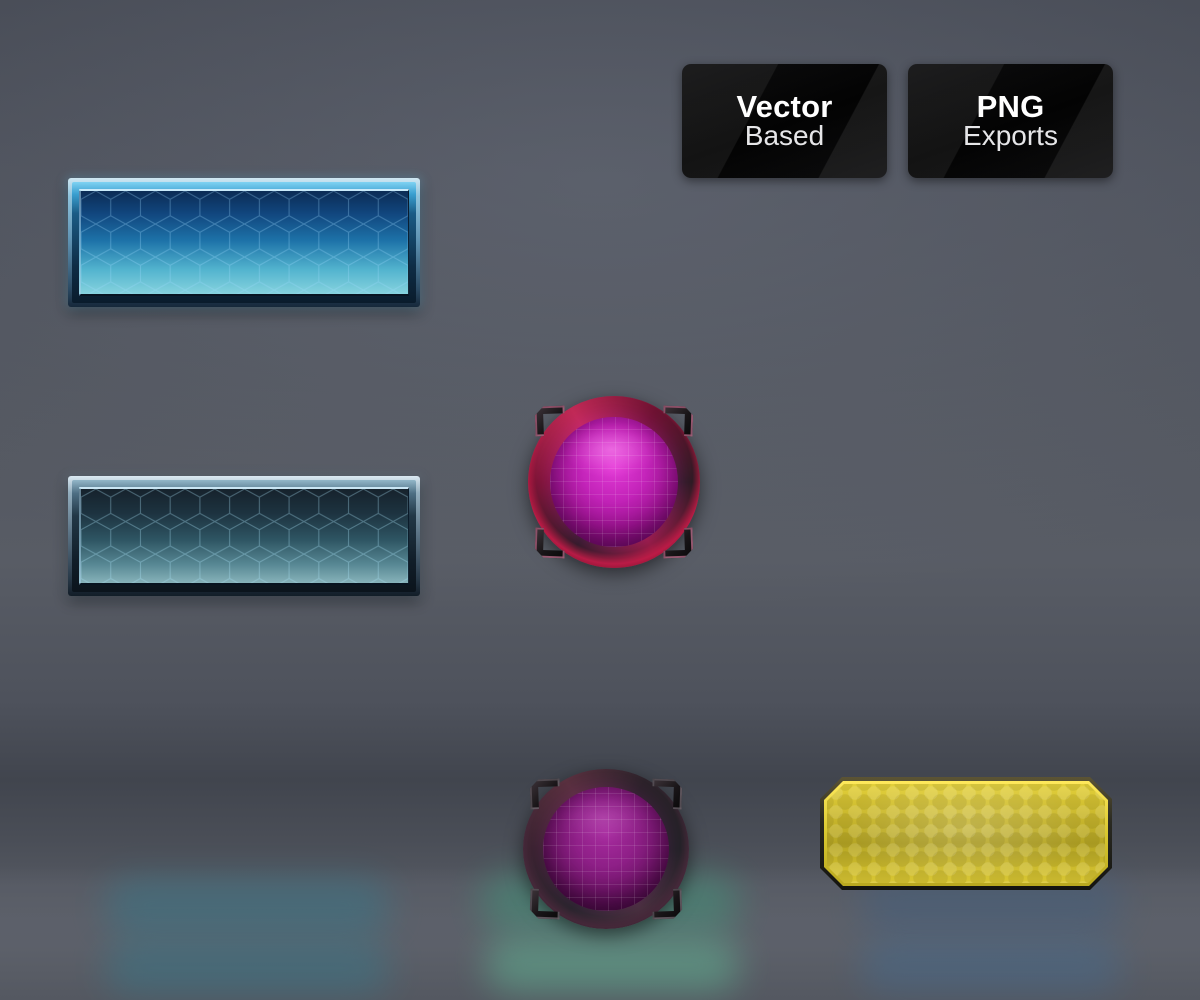 Image resolution: width=1200 pixels, height=1000 pixels. I want to click on reflection-pill-active, so click(247, 906).